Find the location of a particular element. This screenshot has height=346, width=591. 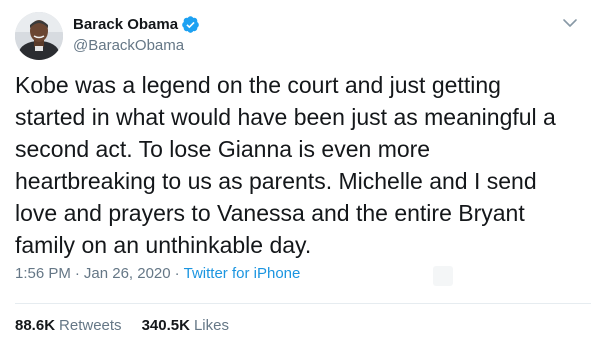

chevron-down-icon is located at coordinates (570, 23).